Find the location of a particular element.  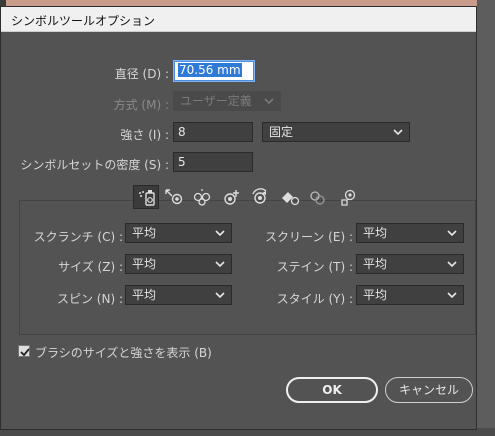

dialog-title: シンボルツールオプション is located at coordinates (83, 21).